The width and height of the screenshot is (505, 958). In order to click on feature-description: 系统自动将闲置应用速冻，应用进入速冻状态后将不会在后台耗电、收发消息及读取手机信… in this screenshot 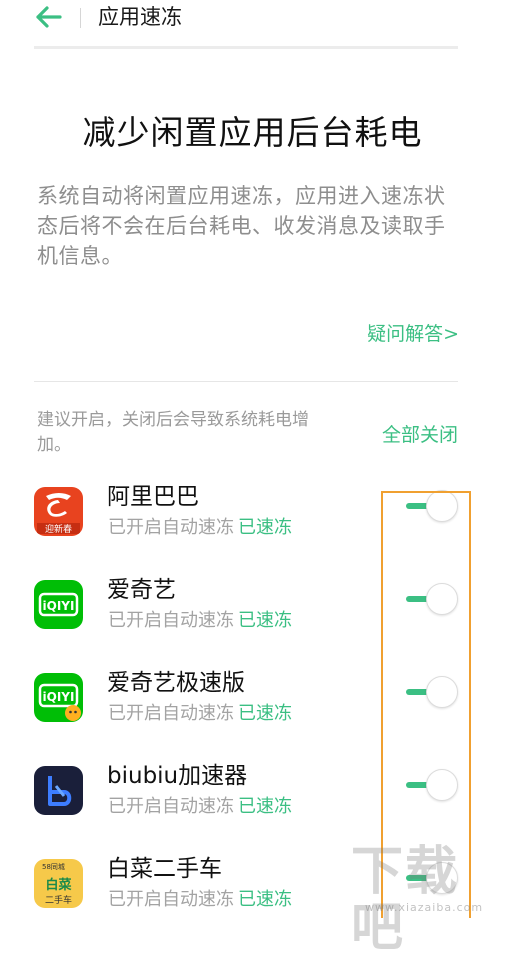, I will do `click(241, 226)`.